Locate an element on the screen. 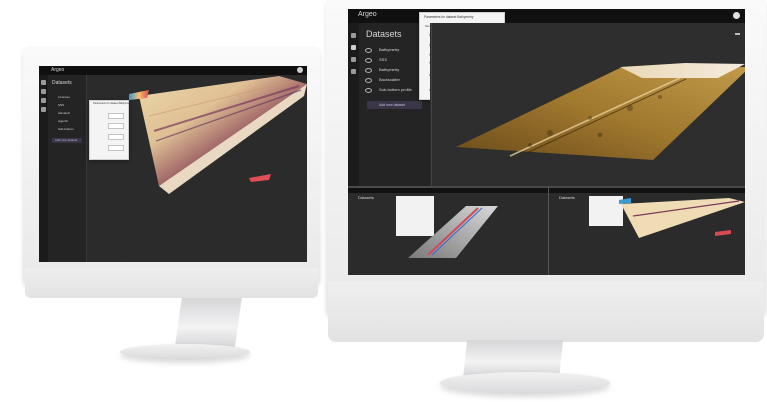  left-panel-title: Datasets is located at coordinates (62, 83).